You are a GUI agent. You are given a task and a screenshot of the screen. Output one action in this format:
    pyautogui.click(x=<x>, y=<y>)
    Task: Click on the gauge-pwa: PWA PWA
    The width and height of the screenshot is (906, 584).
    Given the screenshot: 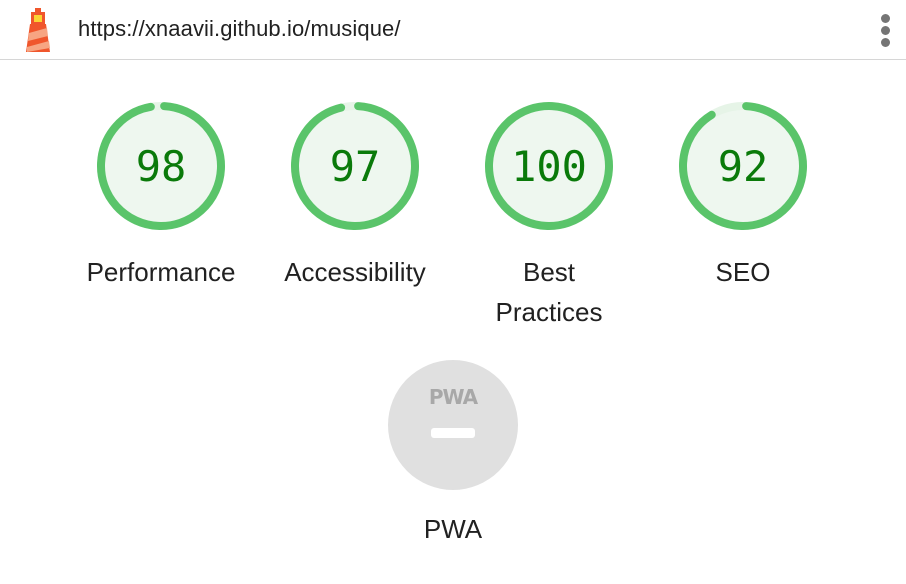 What is the action you would take?
    pyautogui.click(x=453, y=452)
    